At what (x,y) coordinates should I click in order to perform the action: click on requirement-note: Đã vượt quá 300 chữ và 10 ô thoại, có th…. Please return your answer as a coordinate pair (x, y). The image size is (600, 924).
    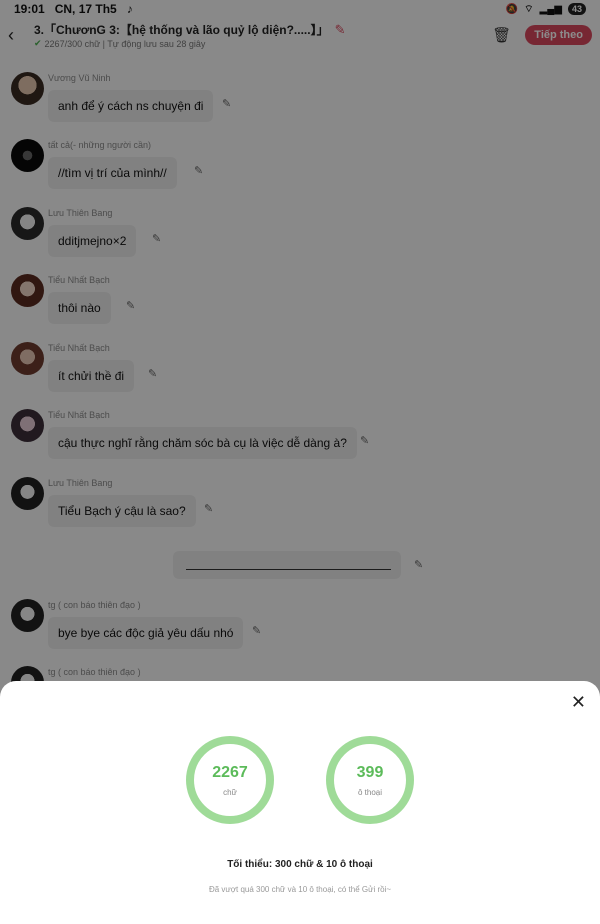
    Looking at the image, I should click on (300, 889).